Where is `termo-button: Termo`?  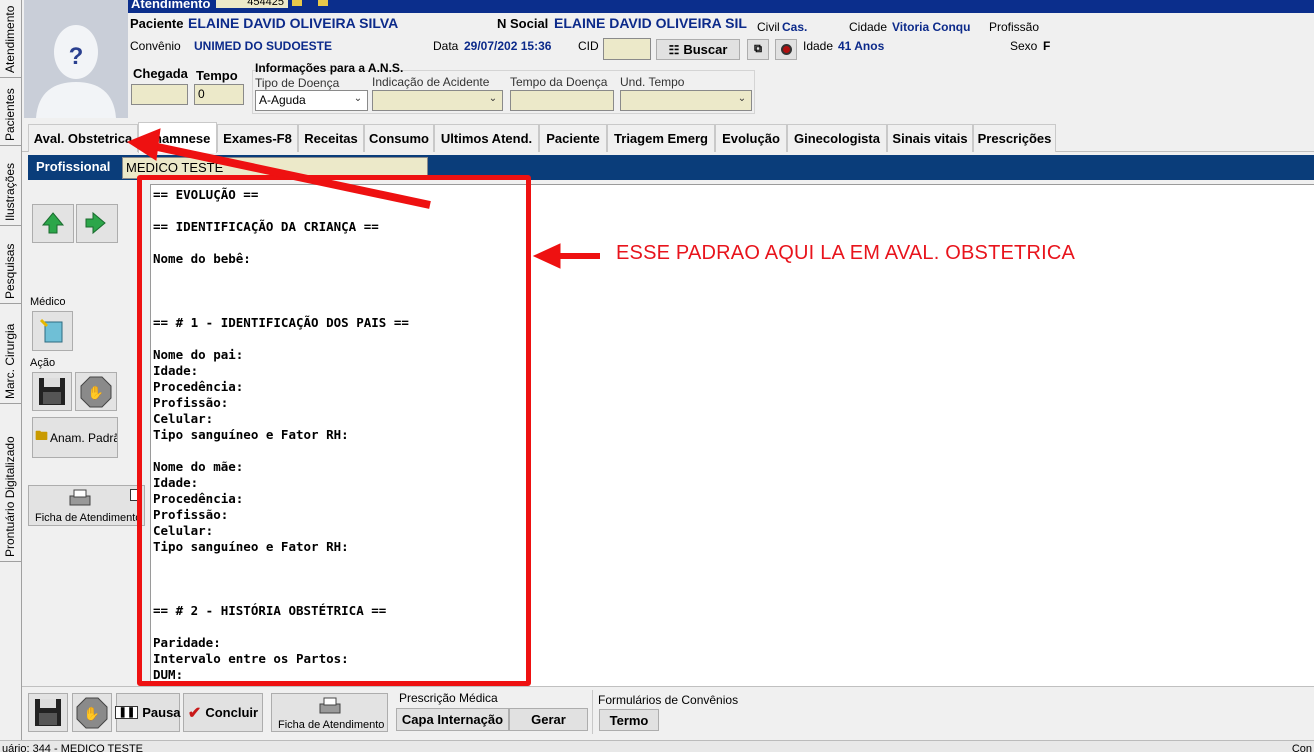
termo-button: Termo is located at coordinates (629, 720).